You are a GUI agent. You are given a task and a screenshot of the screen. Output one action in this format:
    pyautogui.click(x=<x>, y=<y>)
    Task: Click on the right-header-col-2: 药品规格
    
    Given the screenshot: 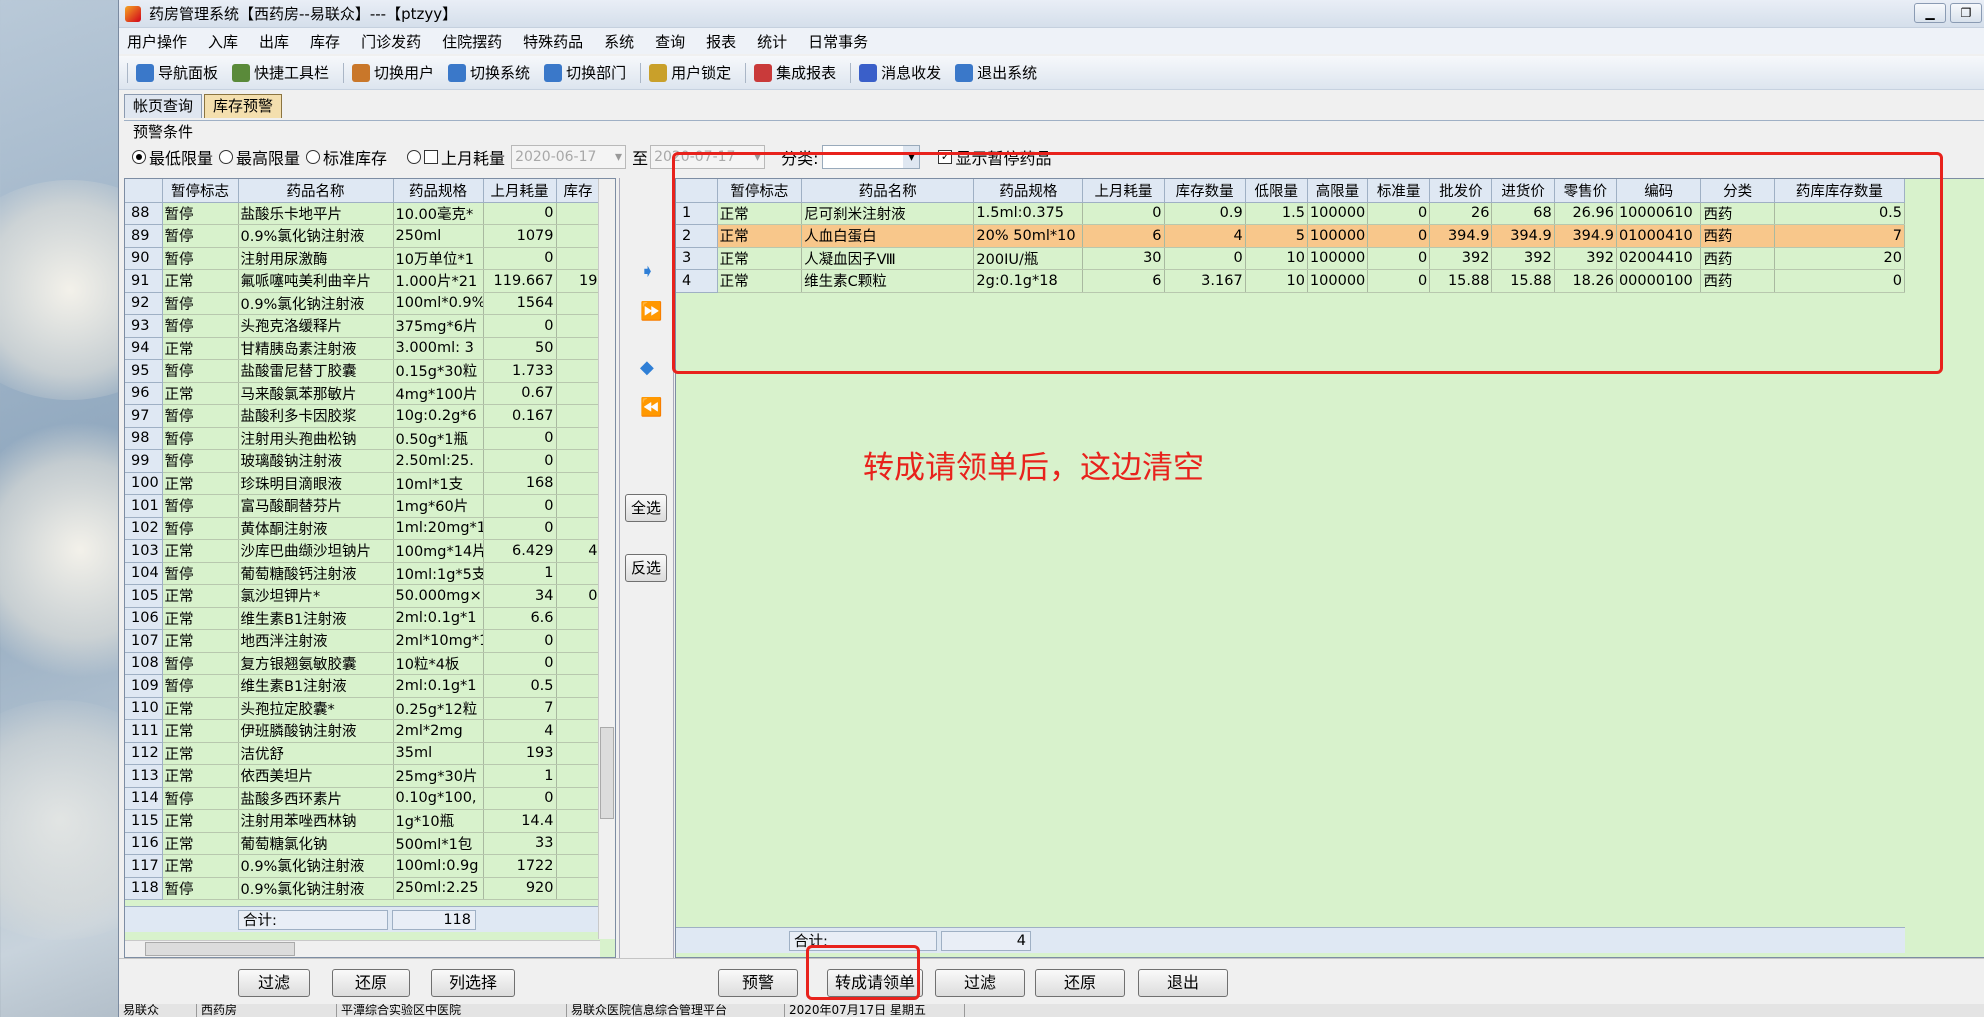 What is the action you would take?
    pyautogui.click(x=1028, y=191)
    